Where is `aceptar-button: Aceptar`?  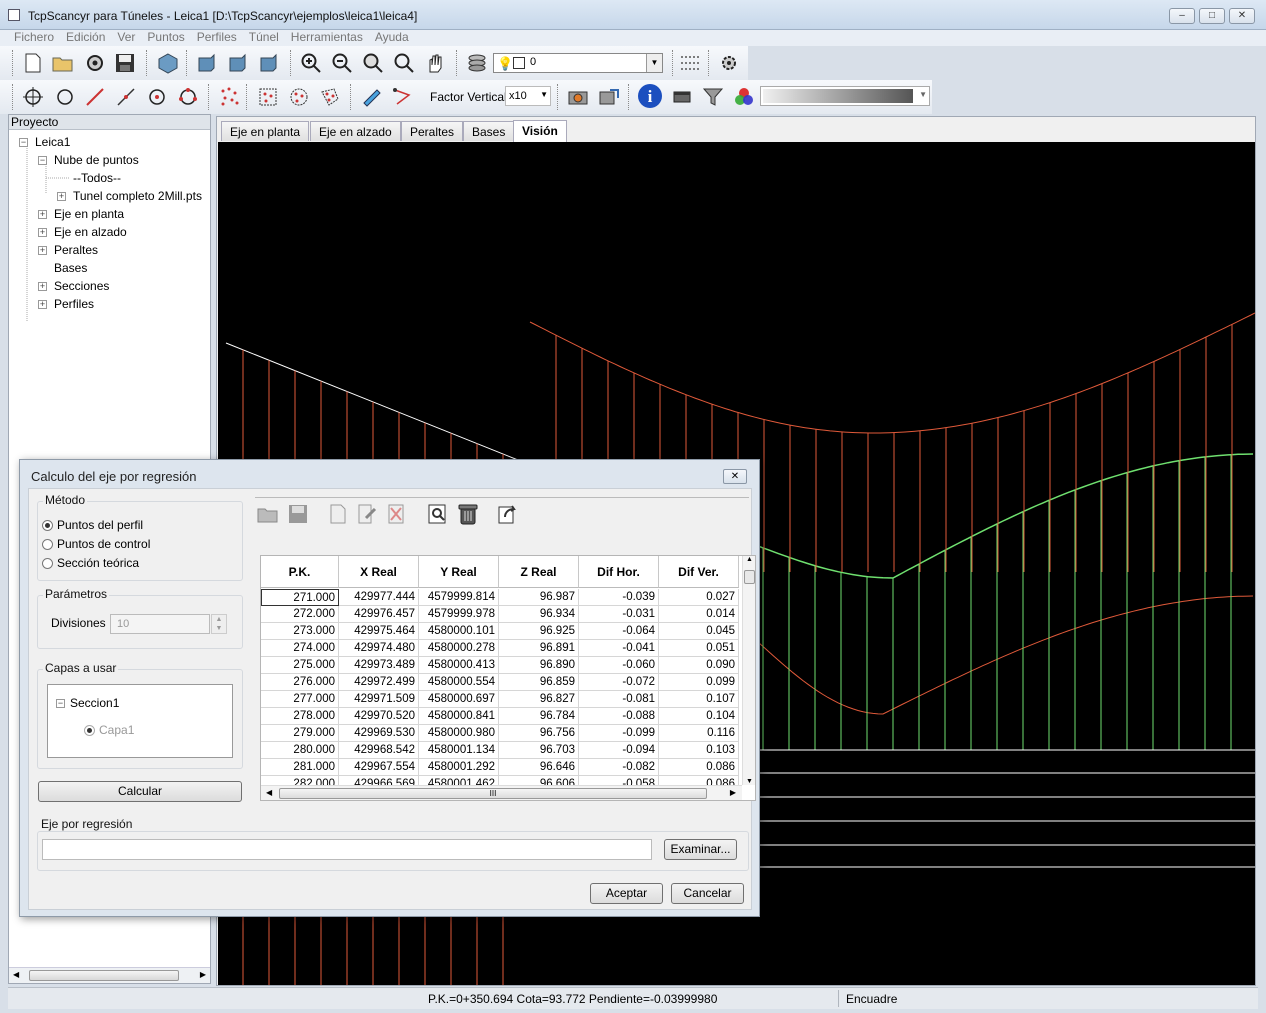
aceptar-button: Aceptar is located at coordinates (626, 893).